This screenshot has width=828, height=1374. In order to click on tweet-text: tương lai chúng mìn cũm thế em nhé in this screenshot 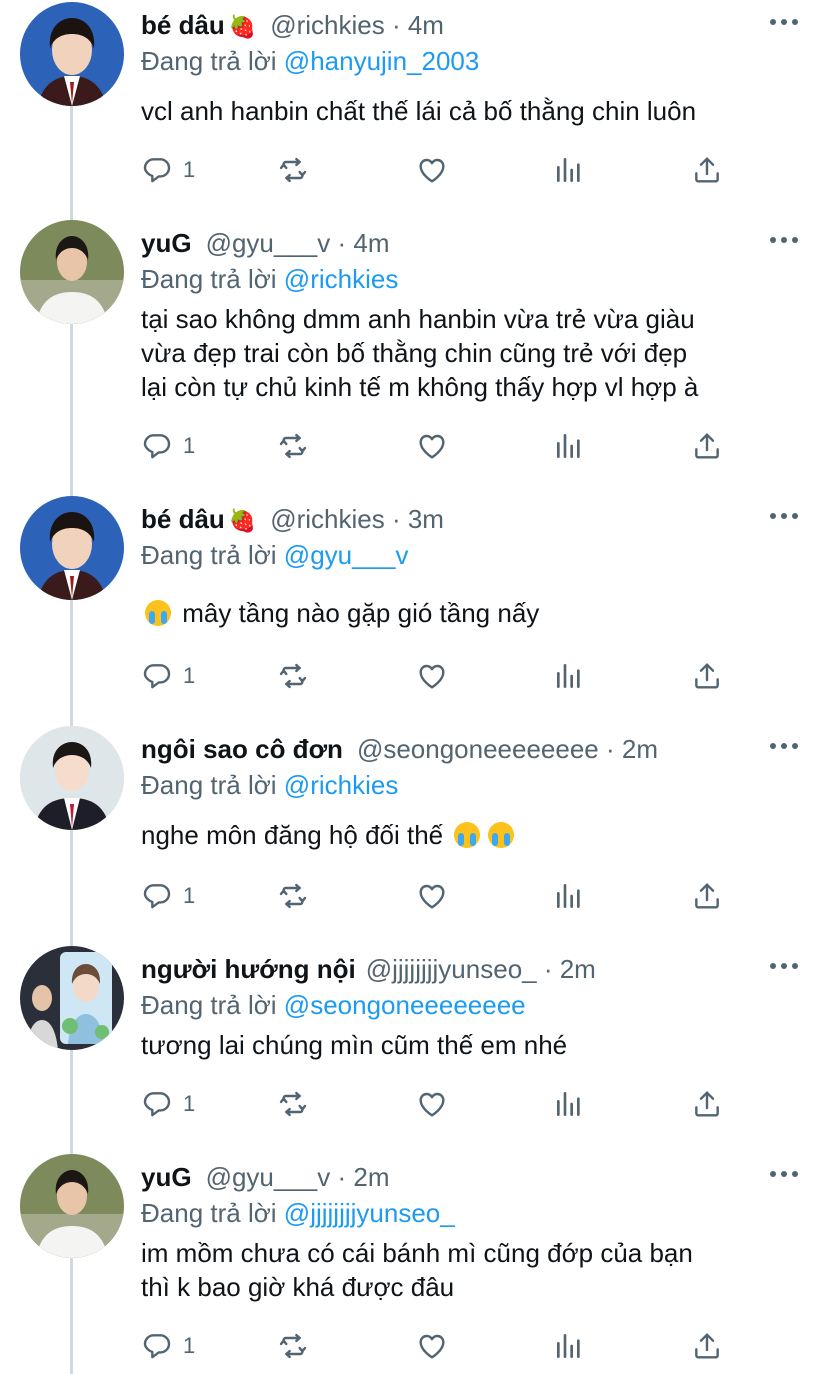, I will do `click(354, 1045)`.